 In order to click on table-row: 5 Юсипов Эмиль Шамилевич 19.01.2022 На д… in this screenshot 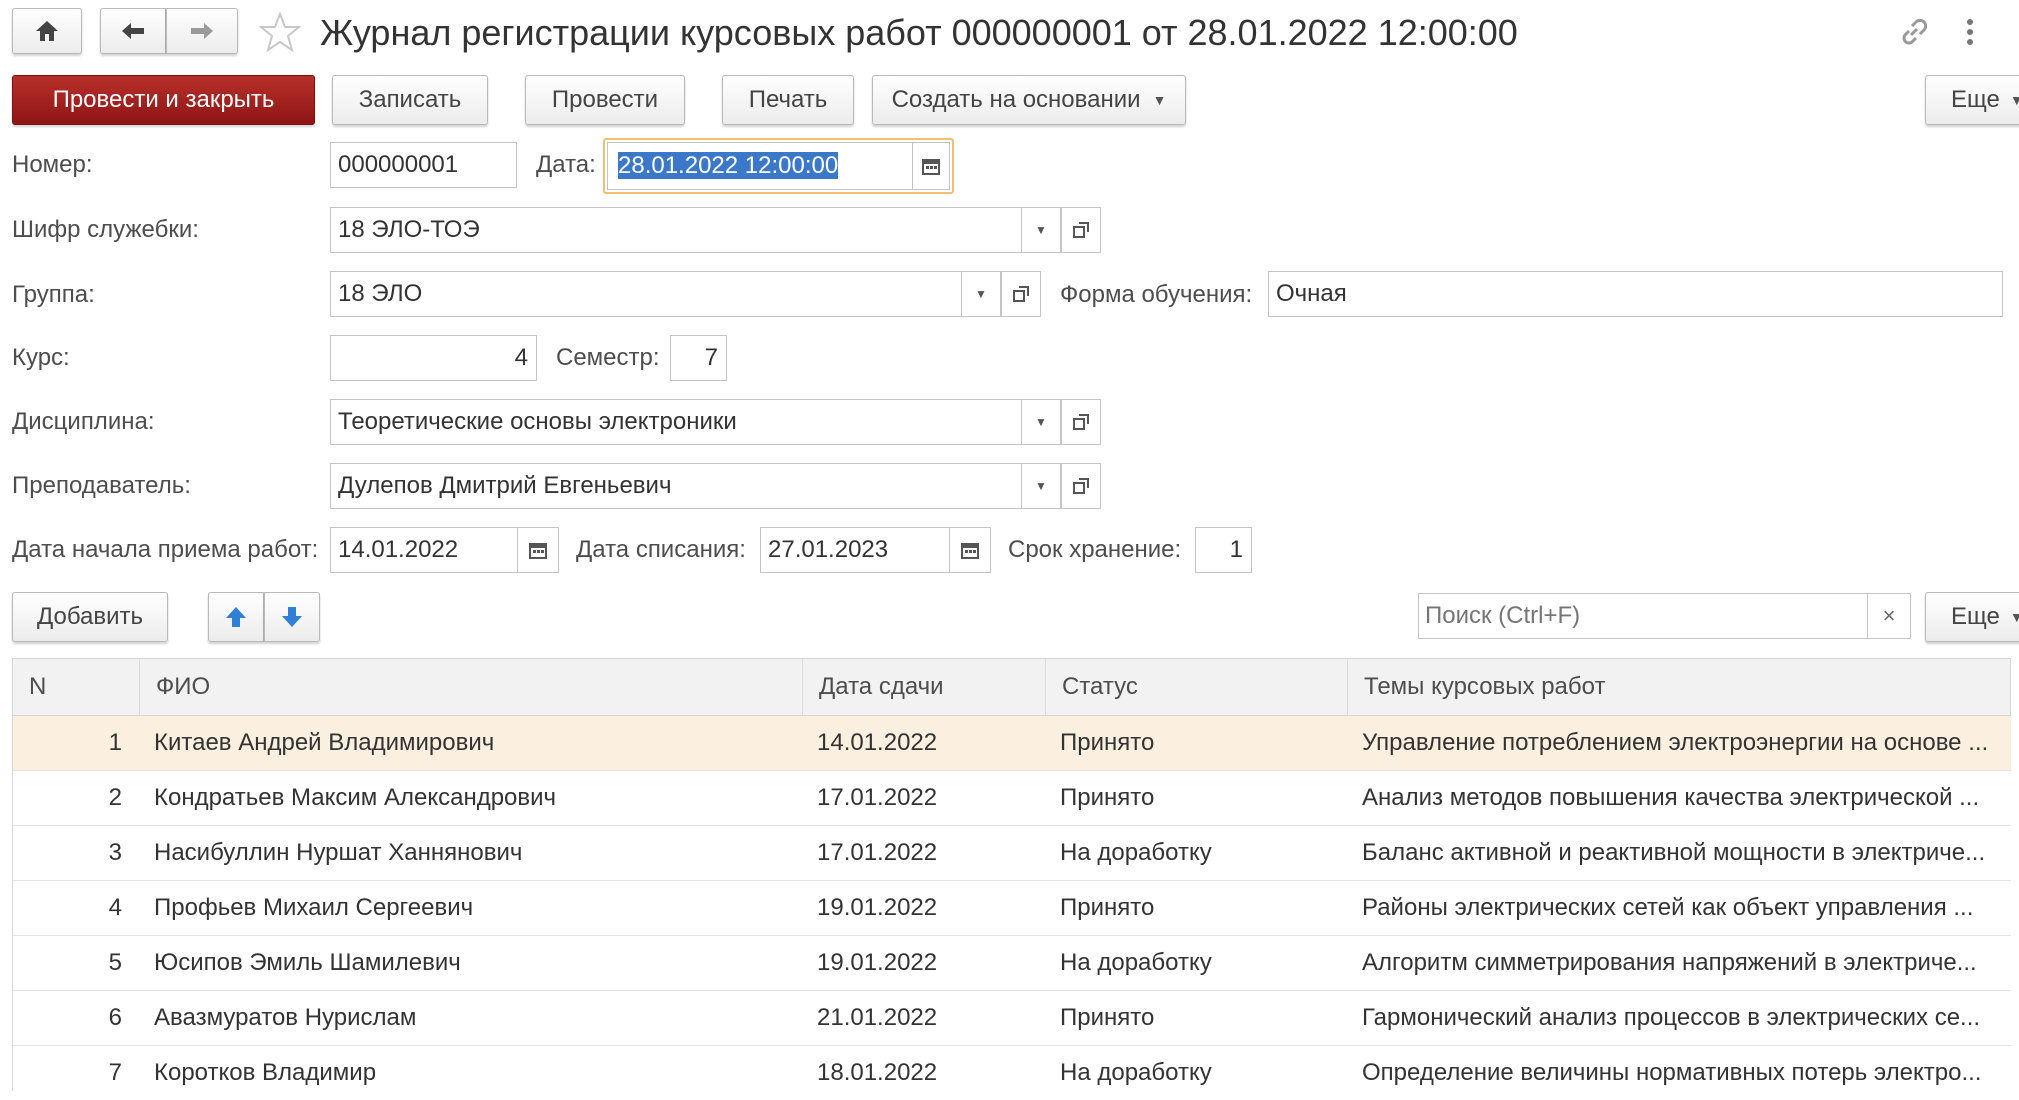, I will do `click(1011, 963)`.